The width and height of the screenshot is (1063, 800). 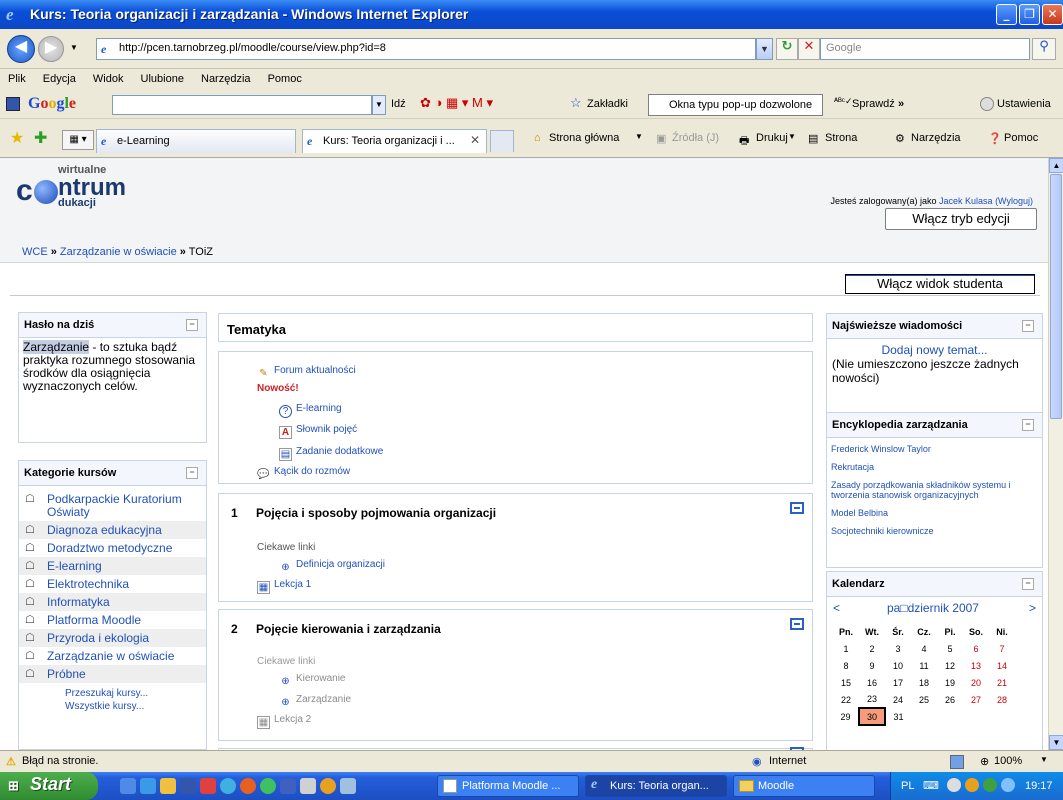 I want to click on resource-link: ⊕ Definicja organizacji, so click(x=332, y=567).